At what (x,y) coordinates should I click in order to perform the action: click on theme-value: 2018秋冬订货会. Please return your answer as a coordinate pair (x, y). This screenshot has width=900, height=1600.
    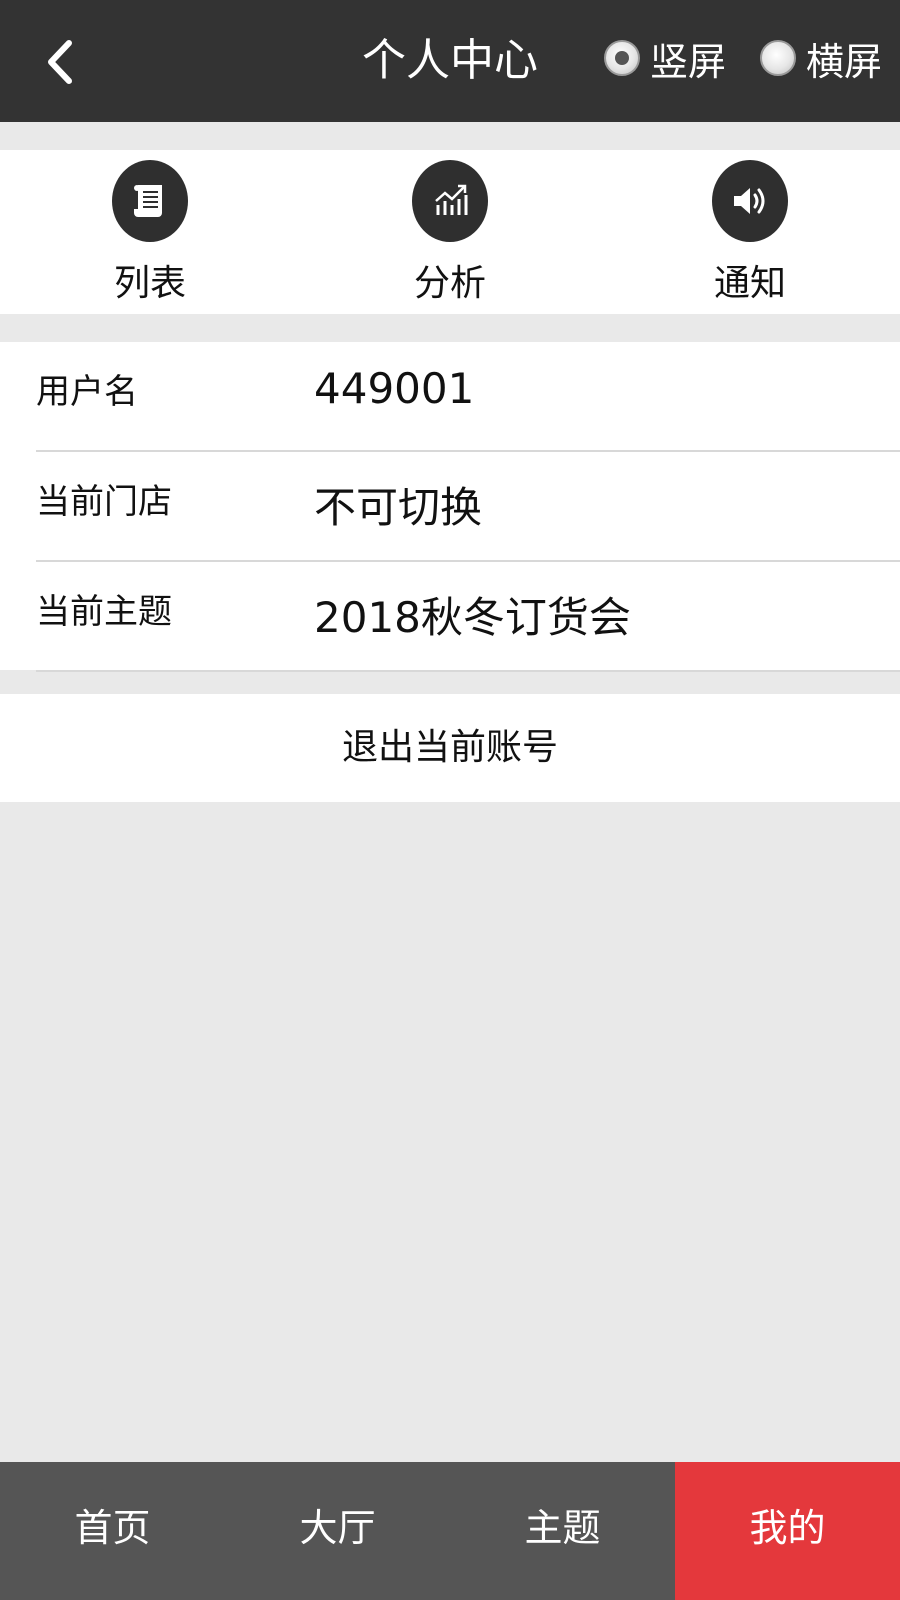
    Looking at the image, I should click on (472, 617).